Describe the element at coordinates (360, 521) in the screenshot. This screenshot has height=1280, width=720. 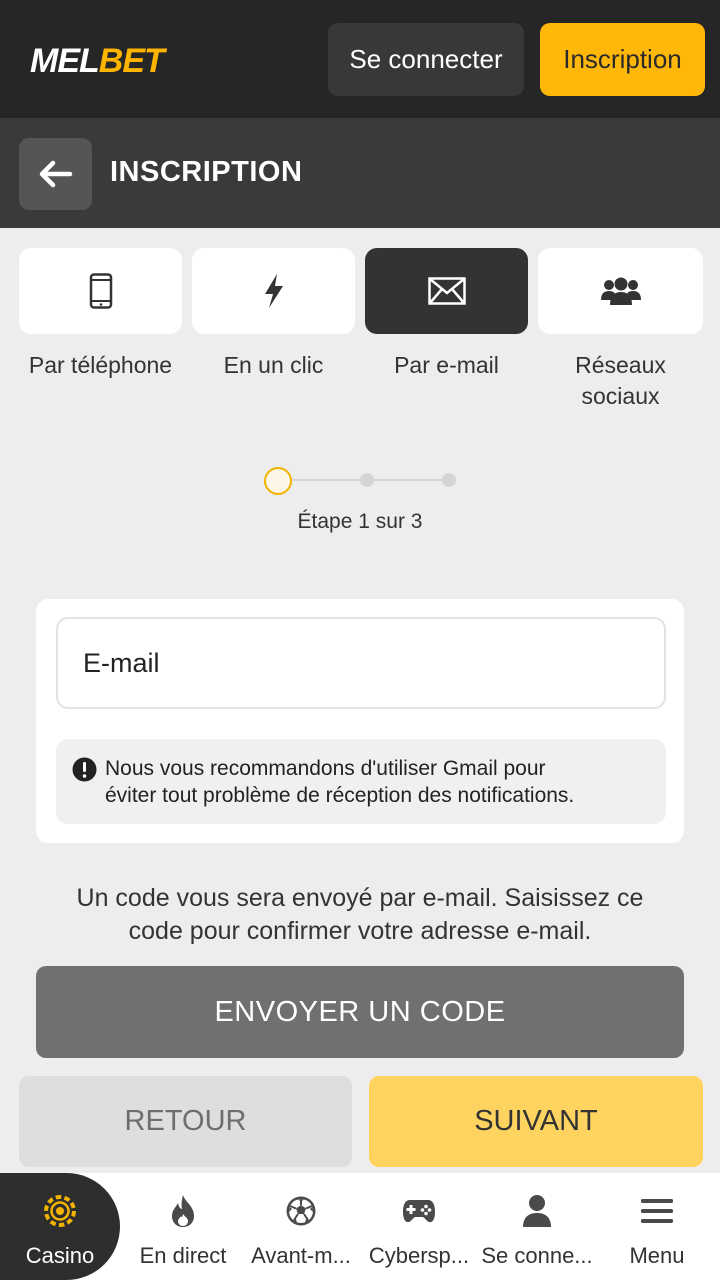
I see `step-counter-text: Étape 1 sur 3` at that location.